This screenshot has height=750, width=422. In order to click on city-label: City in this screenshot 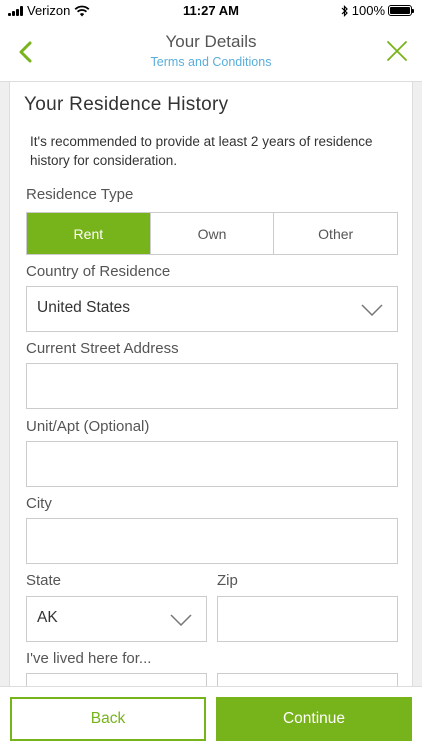, I will do `click(39, 503)`.